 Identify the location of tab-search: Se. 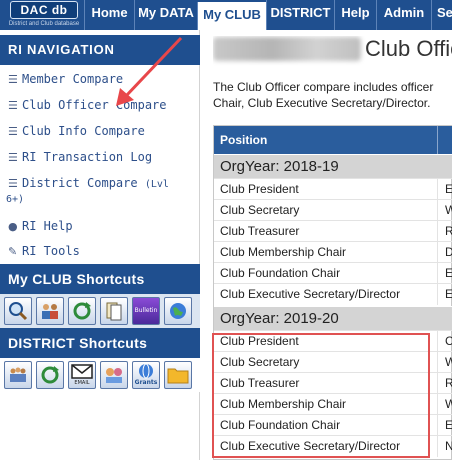
(441, 15).